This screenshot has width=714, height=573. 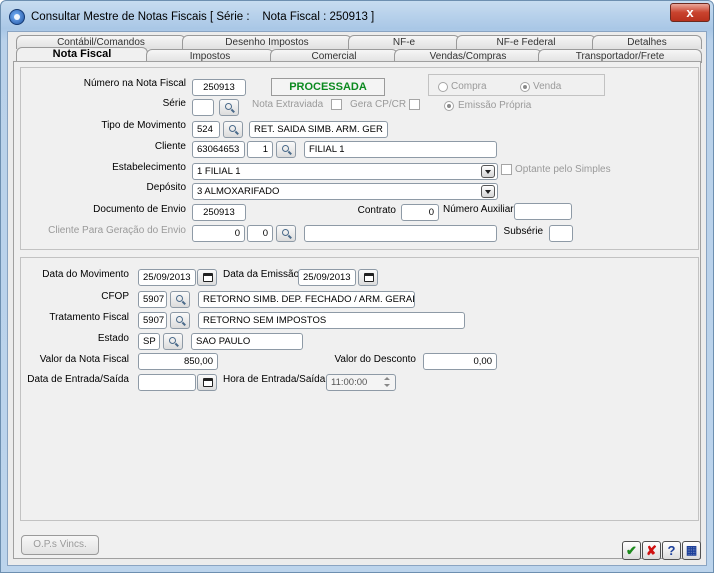 I want to click on valor-desconto-field: 0,00, so click(x=460, y=361).